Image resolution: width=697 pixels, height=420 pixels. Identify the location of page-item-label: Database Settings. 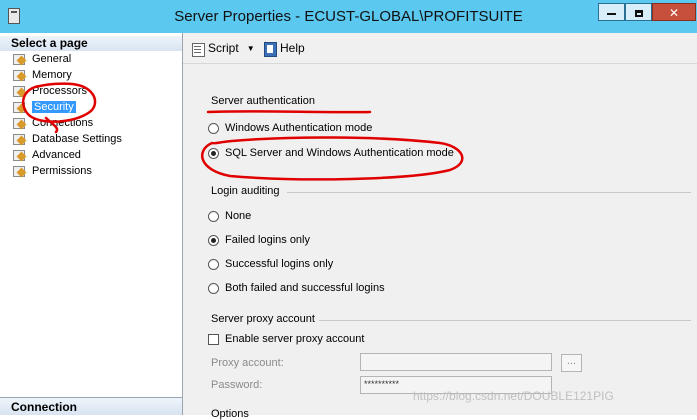
(77, 139).